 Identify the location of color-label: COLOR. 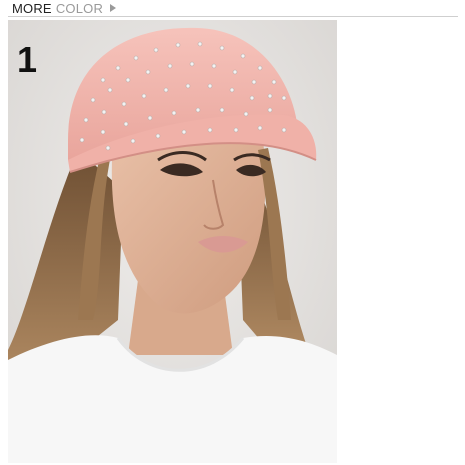
(79, 8).